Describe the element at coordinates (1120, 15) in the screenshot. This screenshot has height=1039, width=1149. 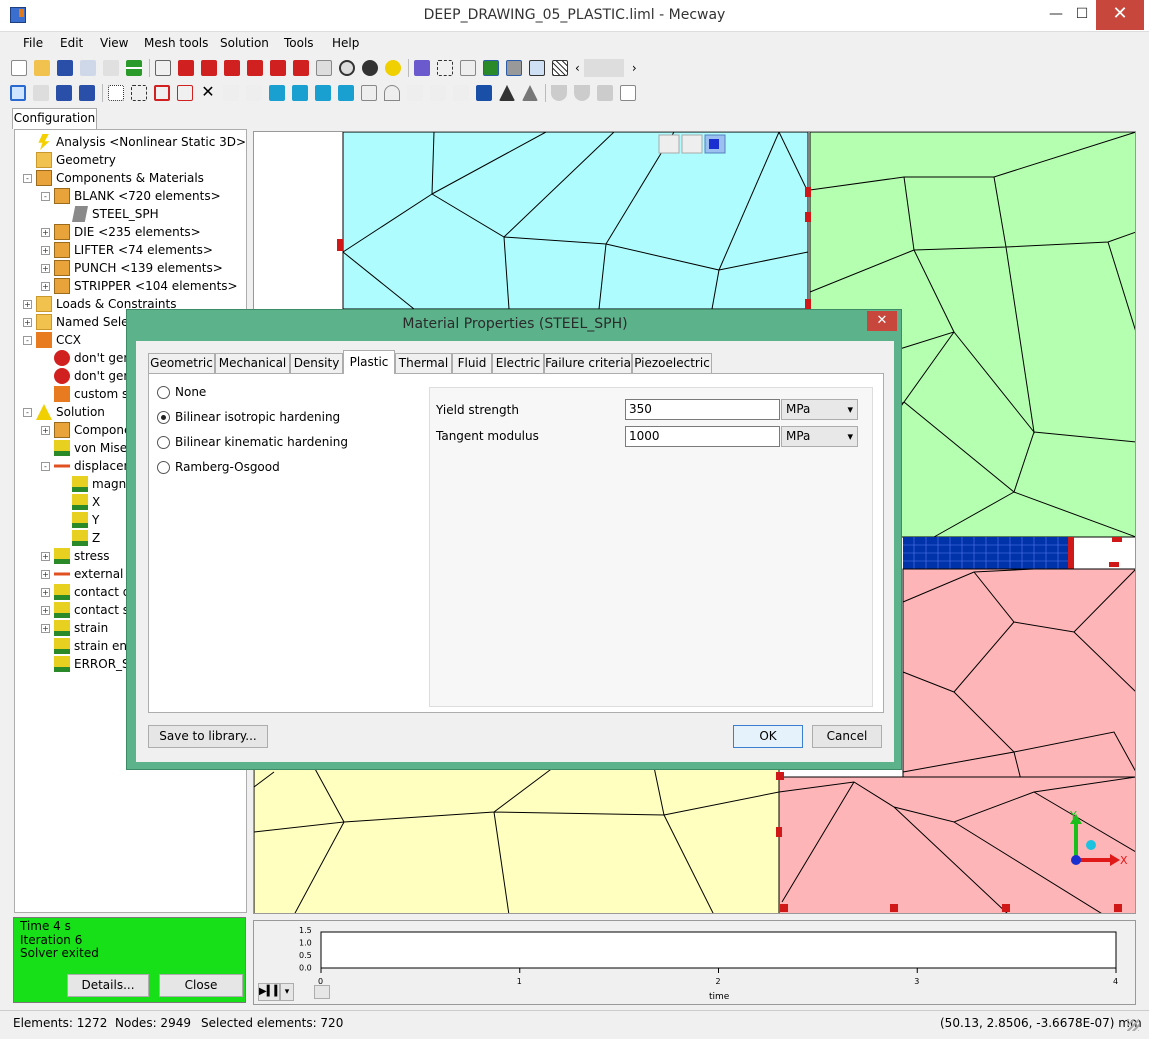
I see `close-window-button: ✕` at that location.